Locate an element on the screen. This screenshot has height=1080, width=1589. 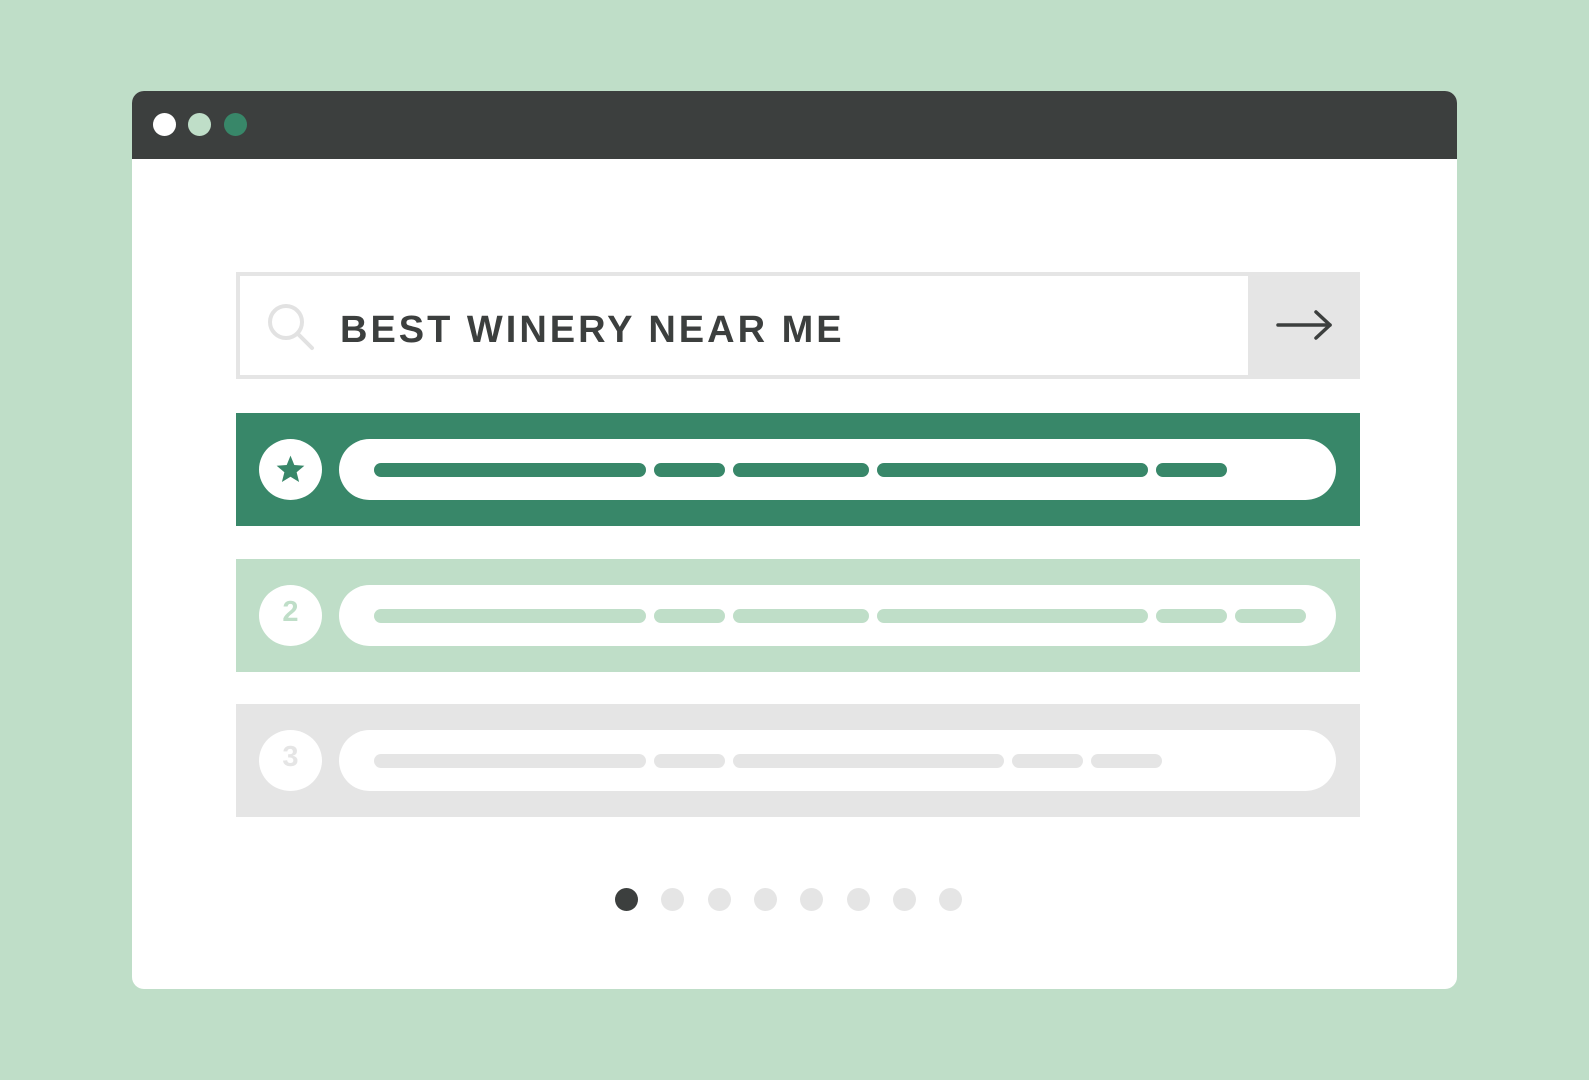
rank-badge: 2 is located at coordinates (290, 615).